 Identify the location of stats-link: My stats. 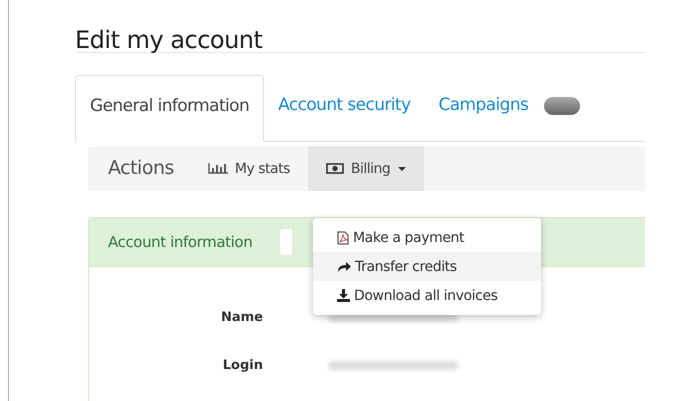
(249, 168).